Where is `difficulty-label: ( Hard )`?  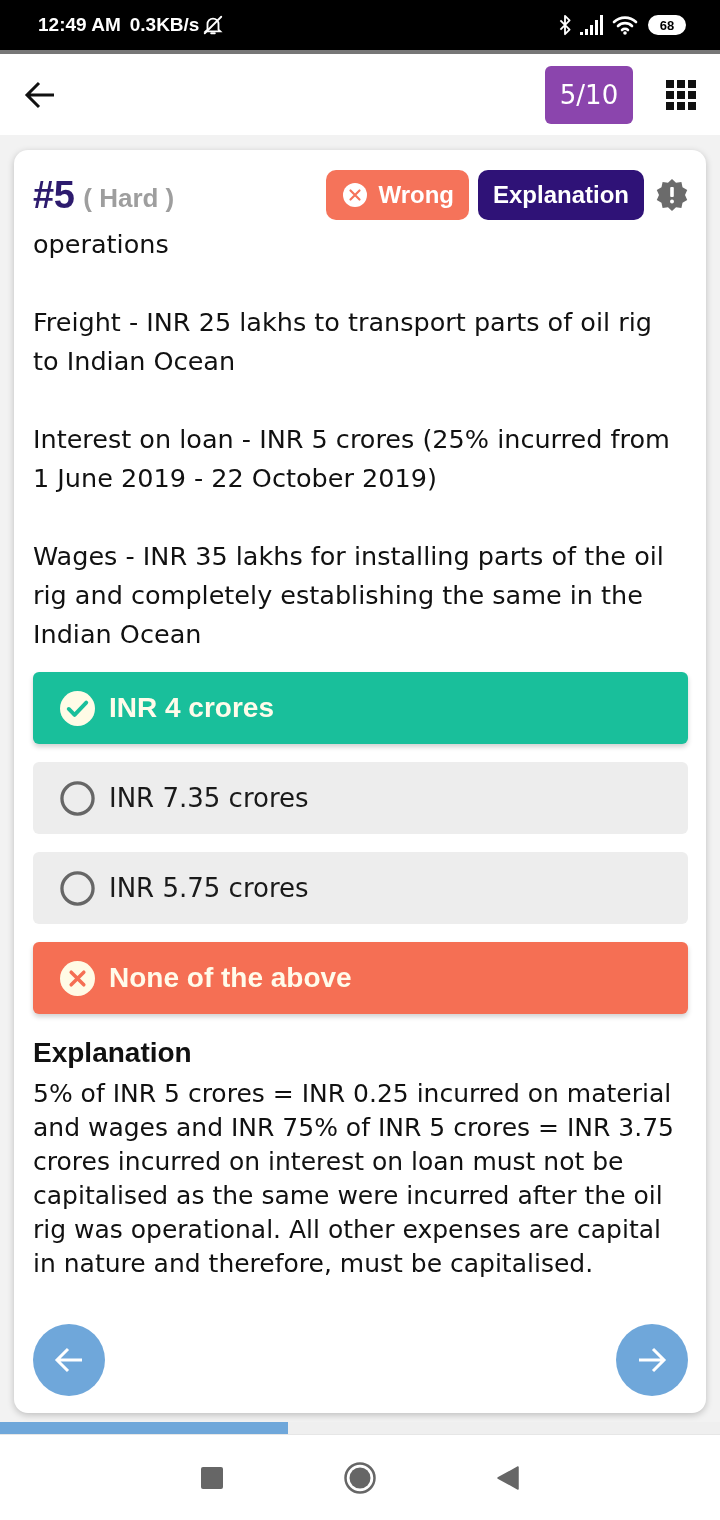 difficulty-label: ( Hard ) is located at coordinates (129, 198).